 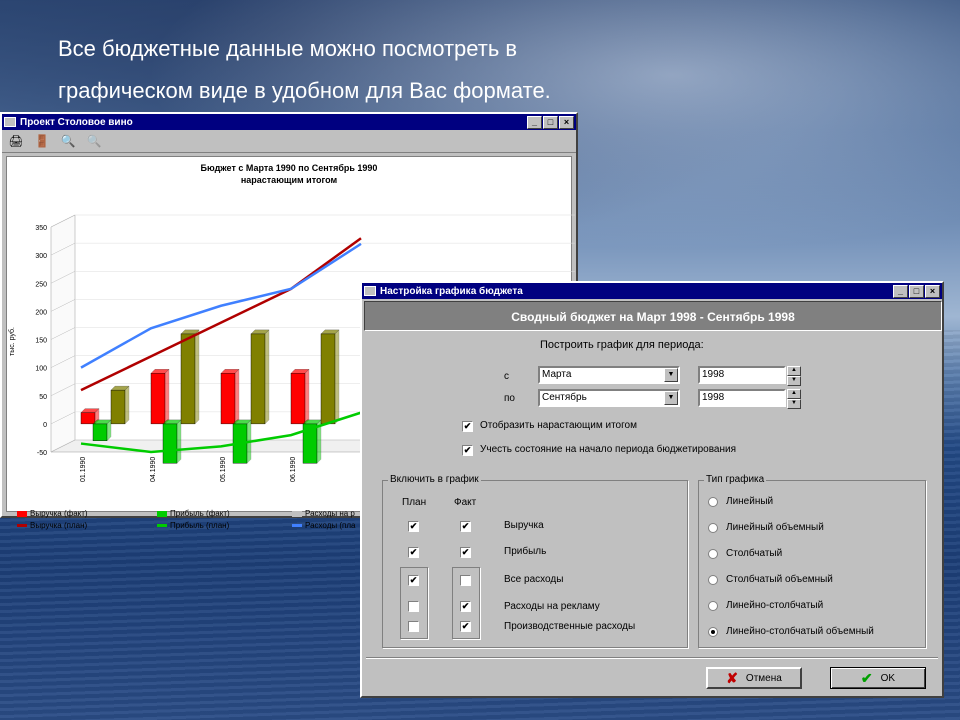 What do you see at coordinates (68, 141) in the screenshot?
I see `zoom-in-icon: 🔍` at bounding box center [68, 141].